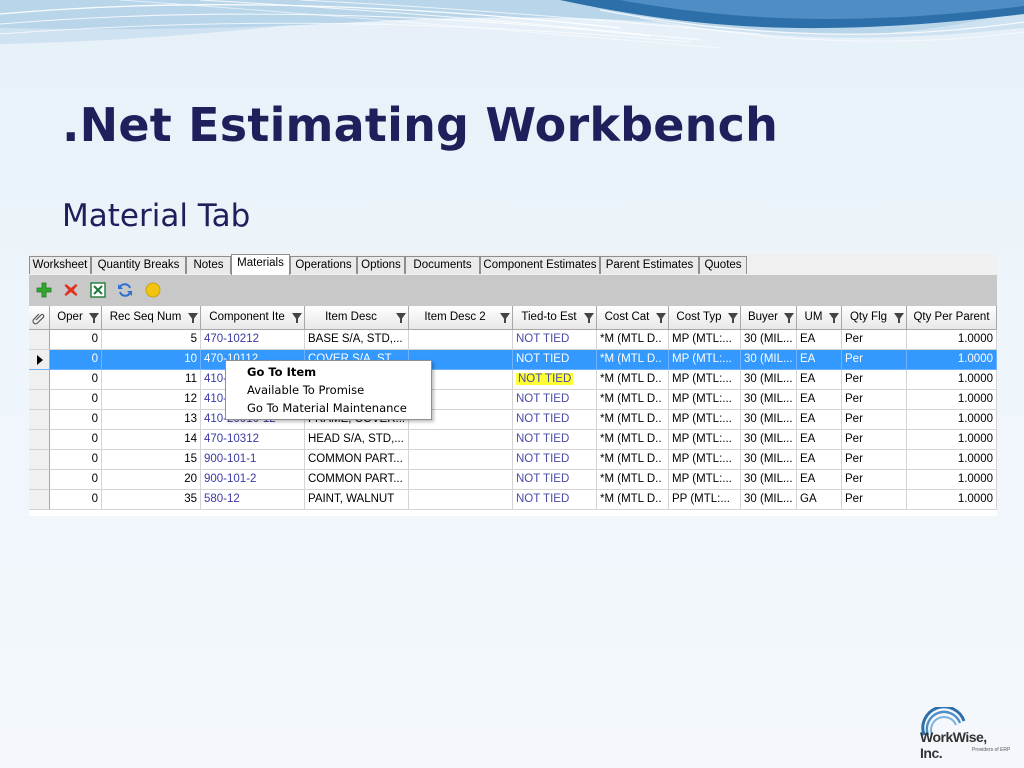  What do you see at coordinates (253, 318) in the screenshot?
I see `column-header-component-item: Component Ite` at bounding box center [253, 318].